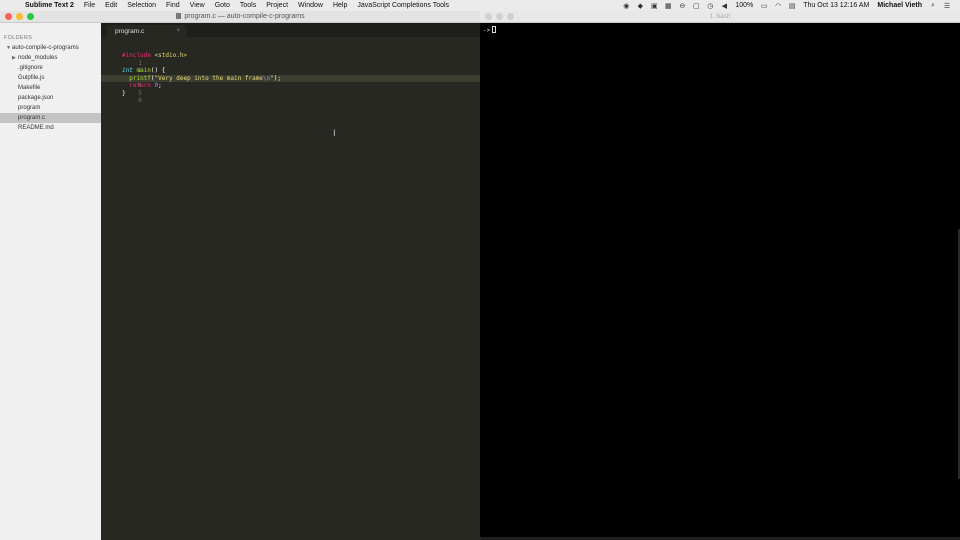  I want to click on tab-close-icon: ×, so click(178, 31).